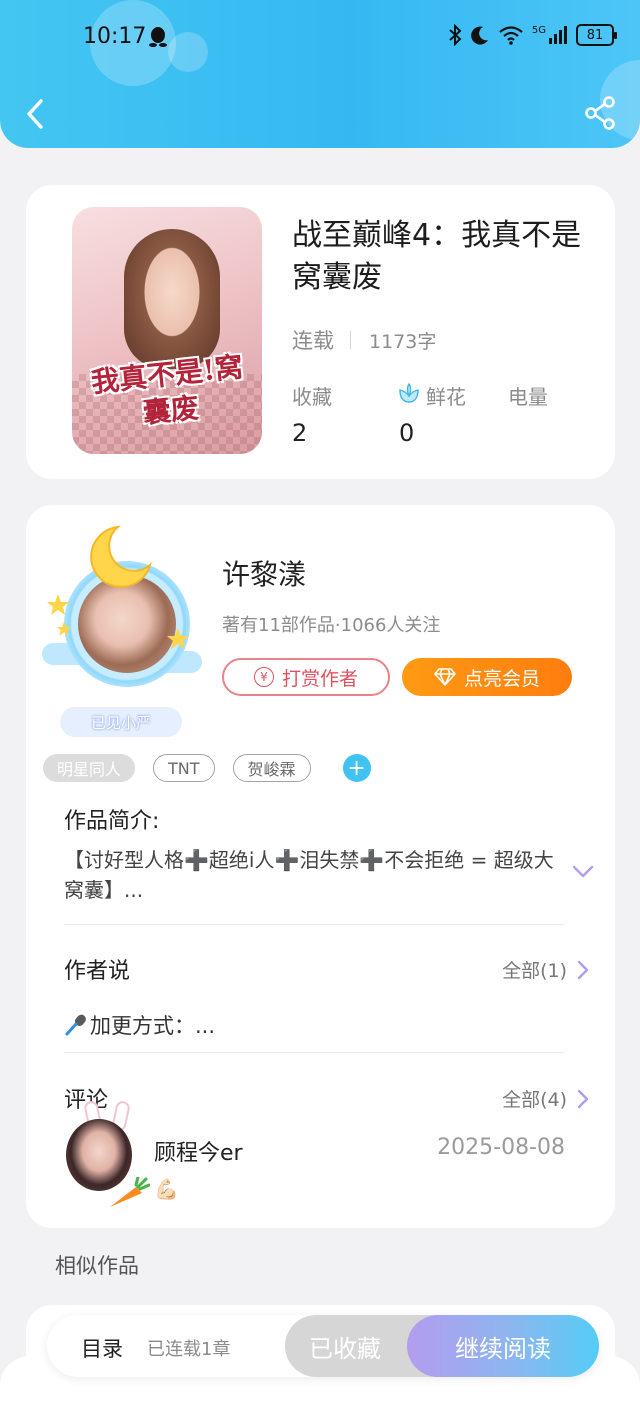  Describe the element at coordinates (271, 768) in the screenshot. I see `tag-item: 贺峻霖` at that location.